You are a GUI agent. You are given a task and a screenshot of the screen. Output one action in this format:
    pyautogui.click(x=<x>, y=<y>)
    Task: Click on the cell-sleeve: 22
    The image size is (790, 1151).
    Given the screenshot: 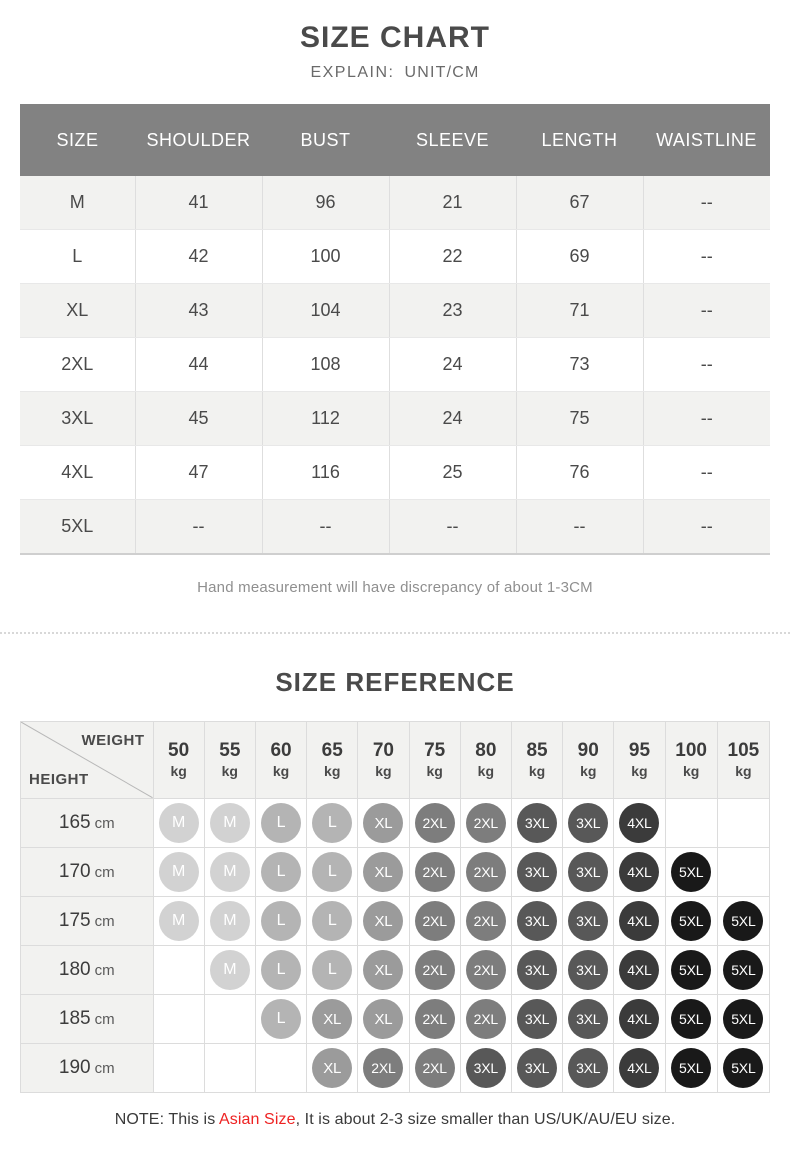 What is the action you would take?
    pyautogui.click(x=453, y=256)
    